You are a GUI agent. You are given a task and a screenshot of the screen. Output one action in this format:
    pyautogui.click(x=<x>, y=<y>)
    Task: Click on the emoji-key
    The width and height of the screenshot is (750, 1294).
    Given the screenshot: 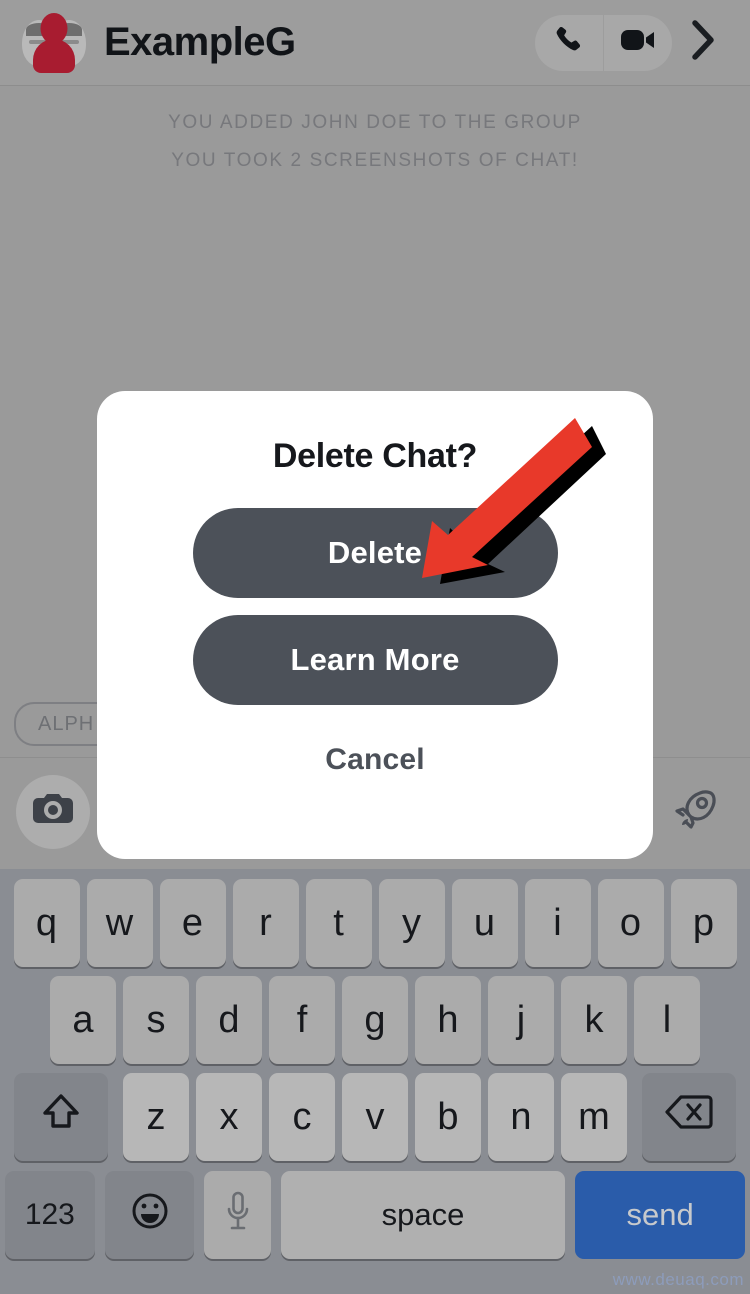 What is the action you would take?
    pyautogui.click(x=149, y=1215)
    